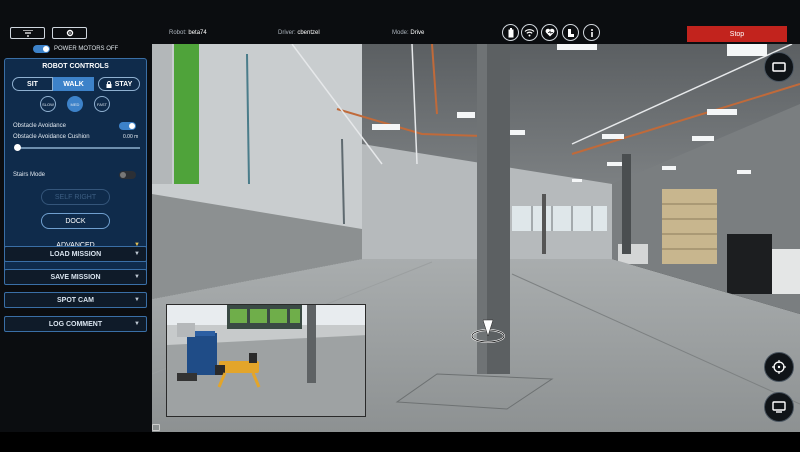 This screenshot has height=452, width=800. I want to click on monitor-icon, so click(779, 67).